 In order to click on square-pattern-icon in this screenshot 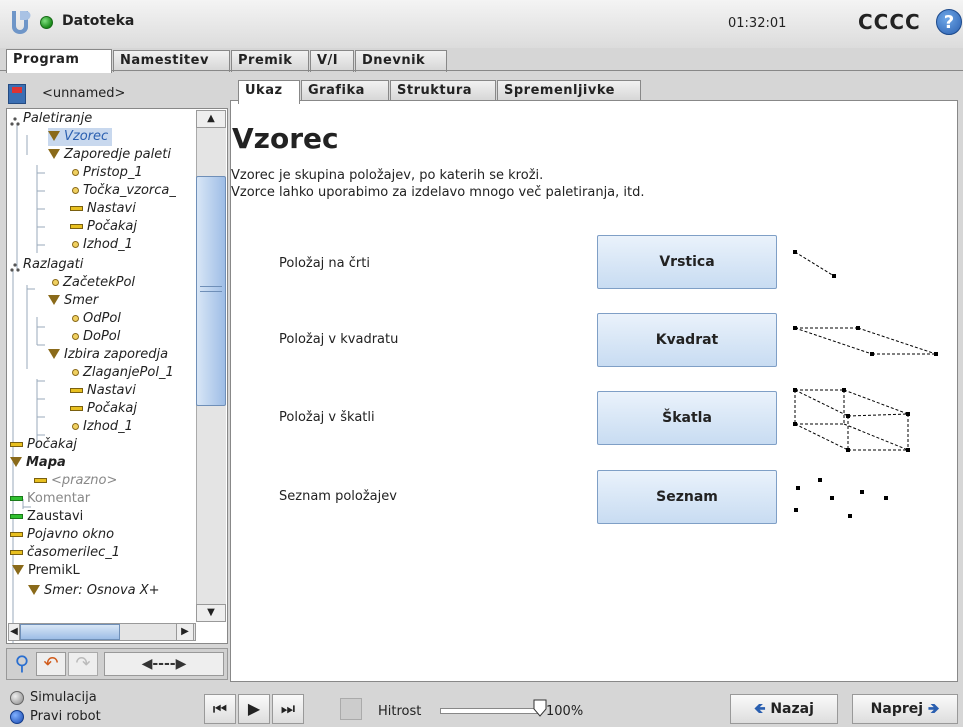, I will do `click(865, 341)`.